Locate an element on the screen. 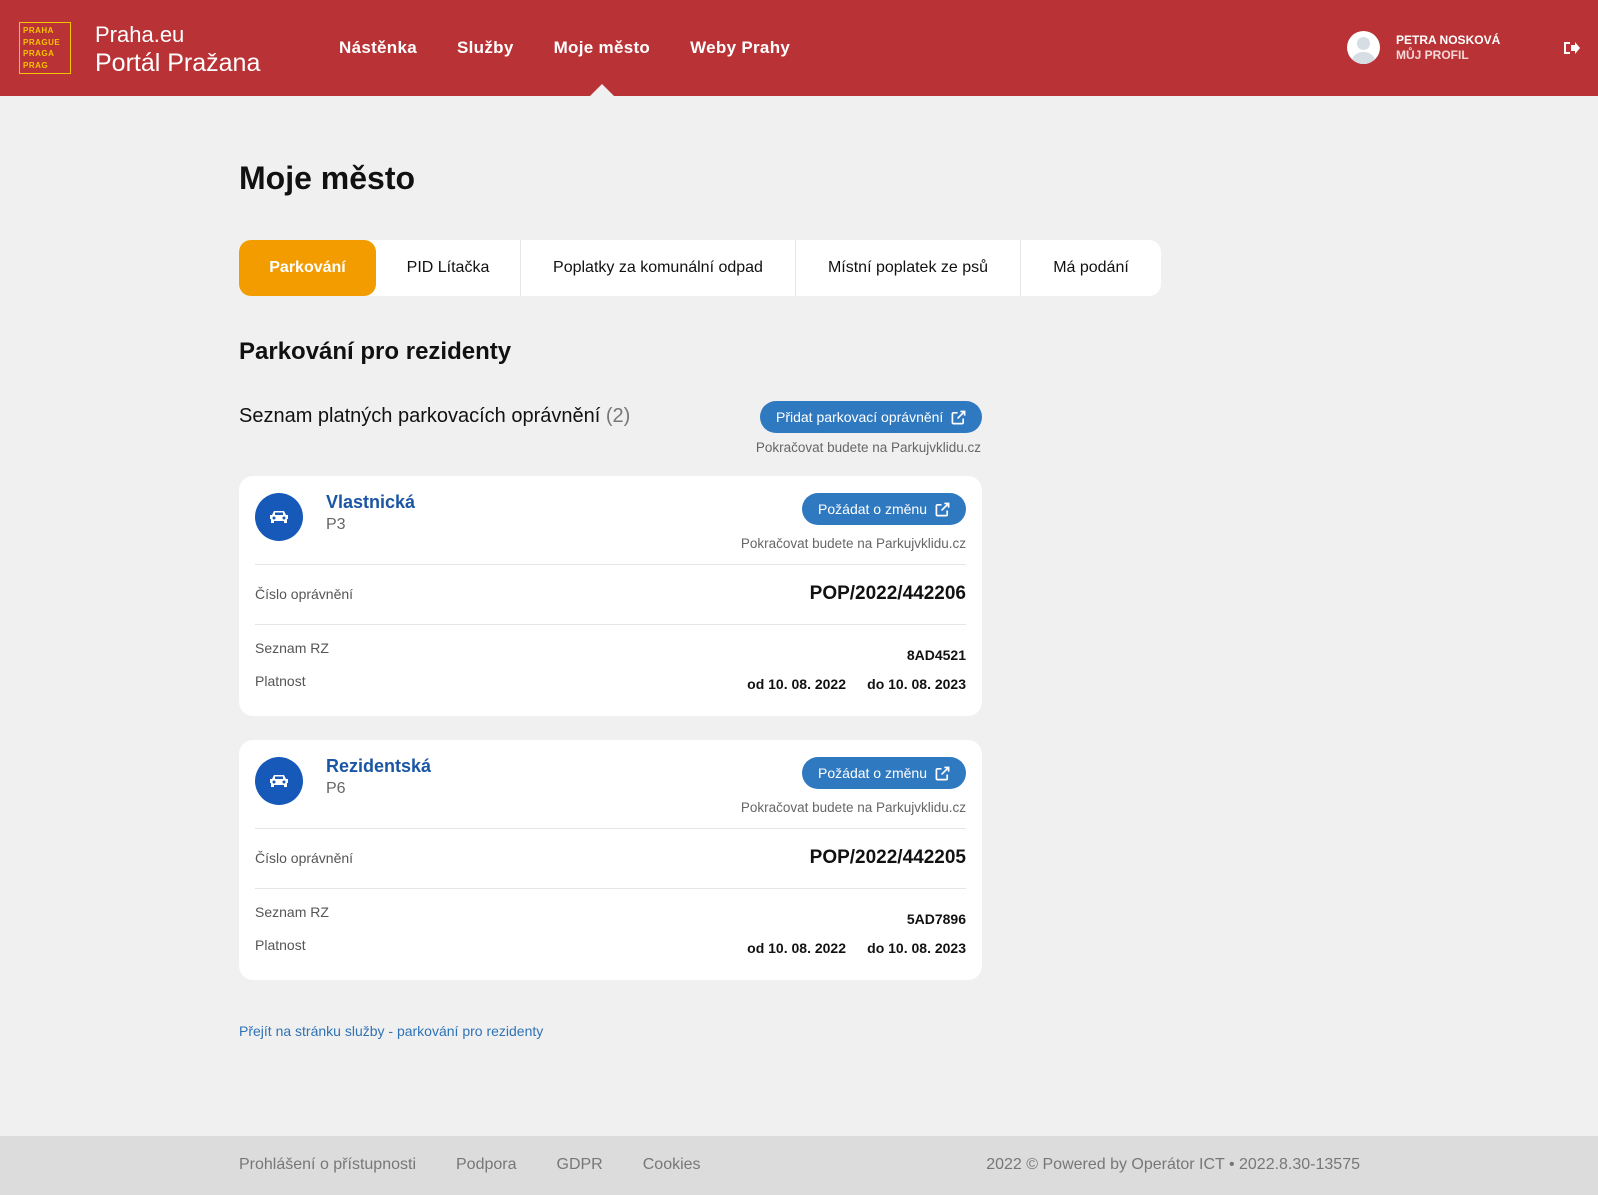 The height and width of the screenshot is (1195, 1598). permit-number: POP/2022/442206 is located at coordinates (887, 593).